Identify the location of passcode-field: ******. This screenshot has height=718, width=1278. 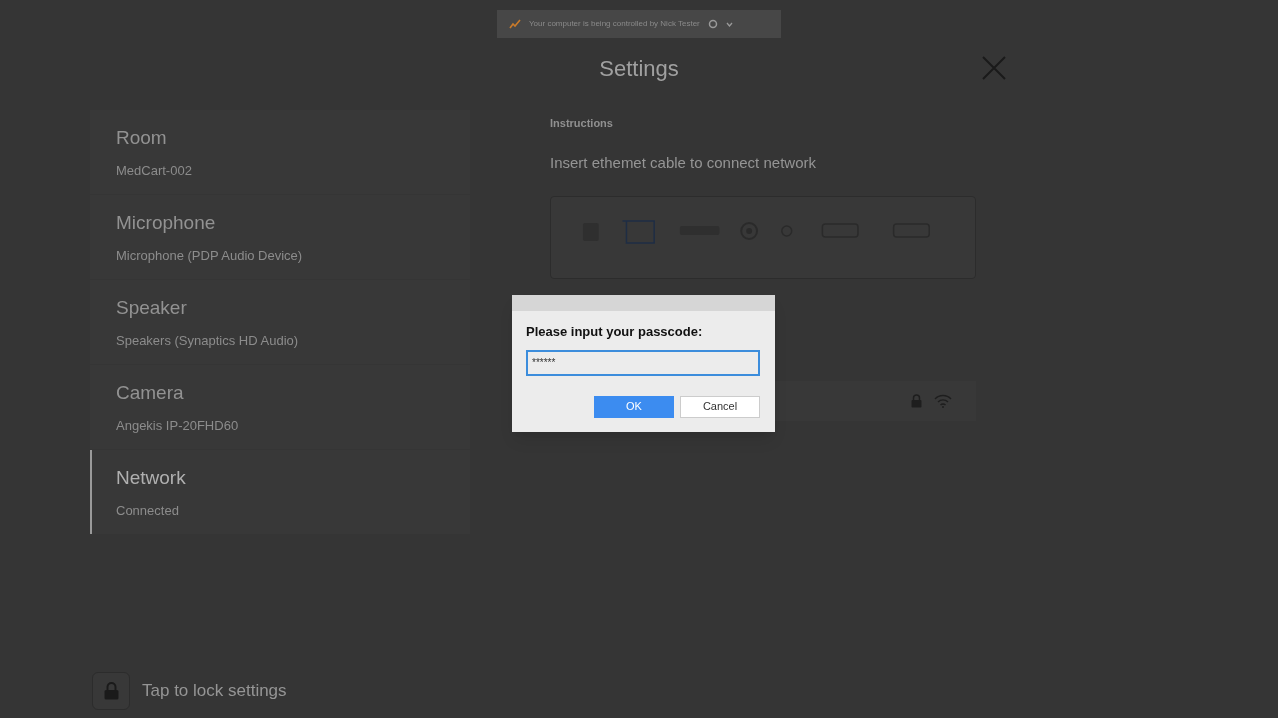
(643, 362).